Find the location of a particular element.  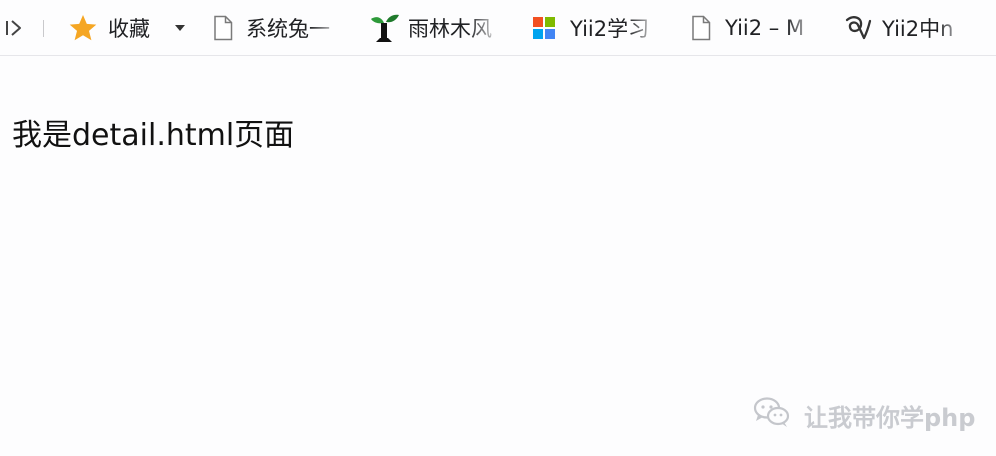

tiles-logo-icon is located at coordinates (544, 28).